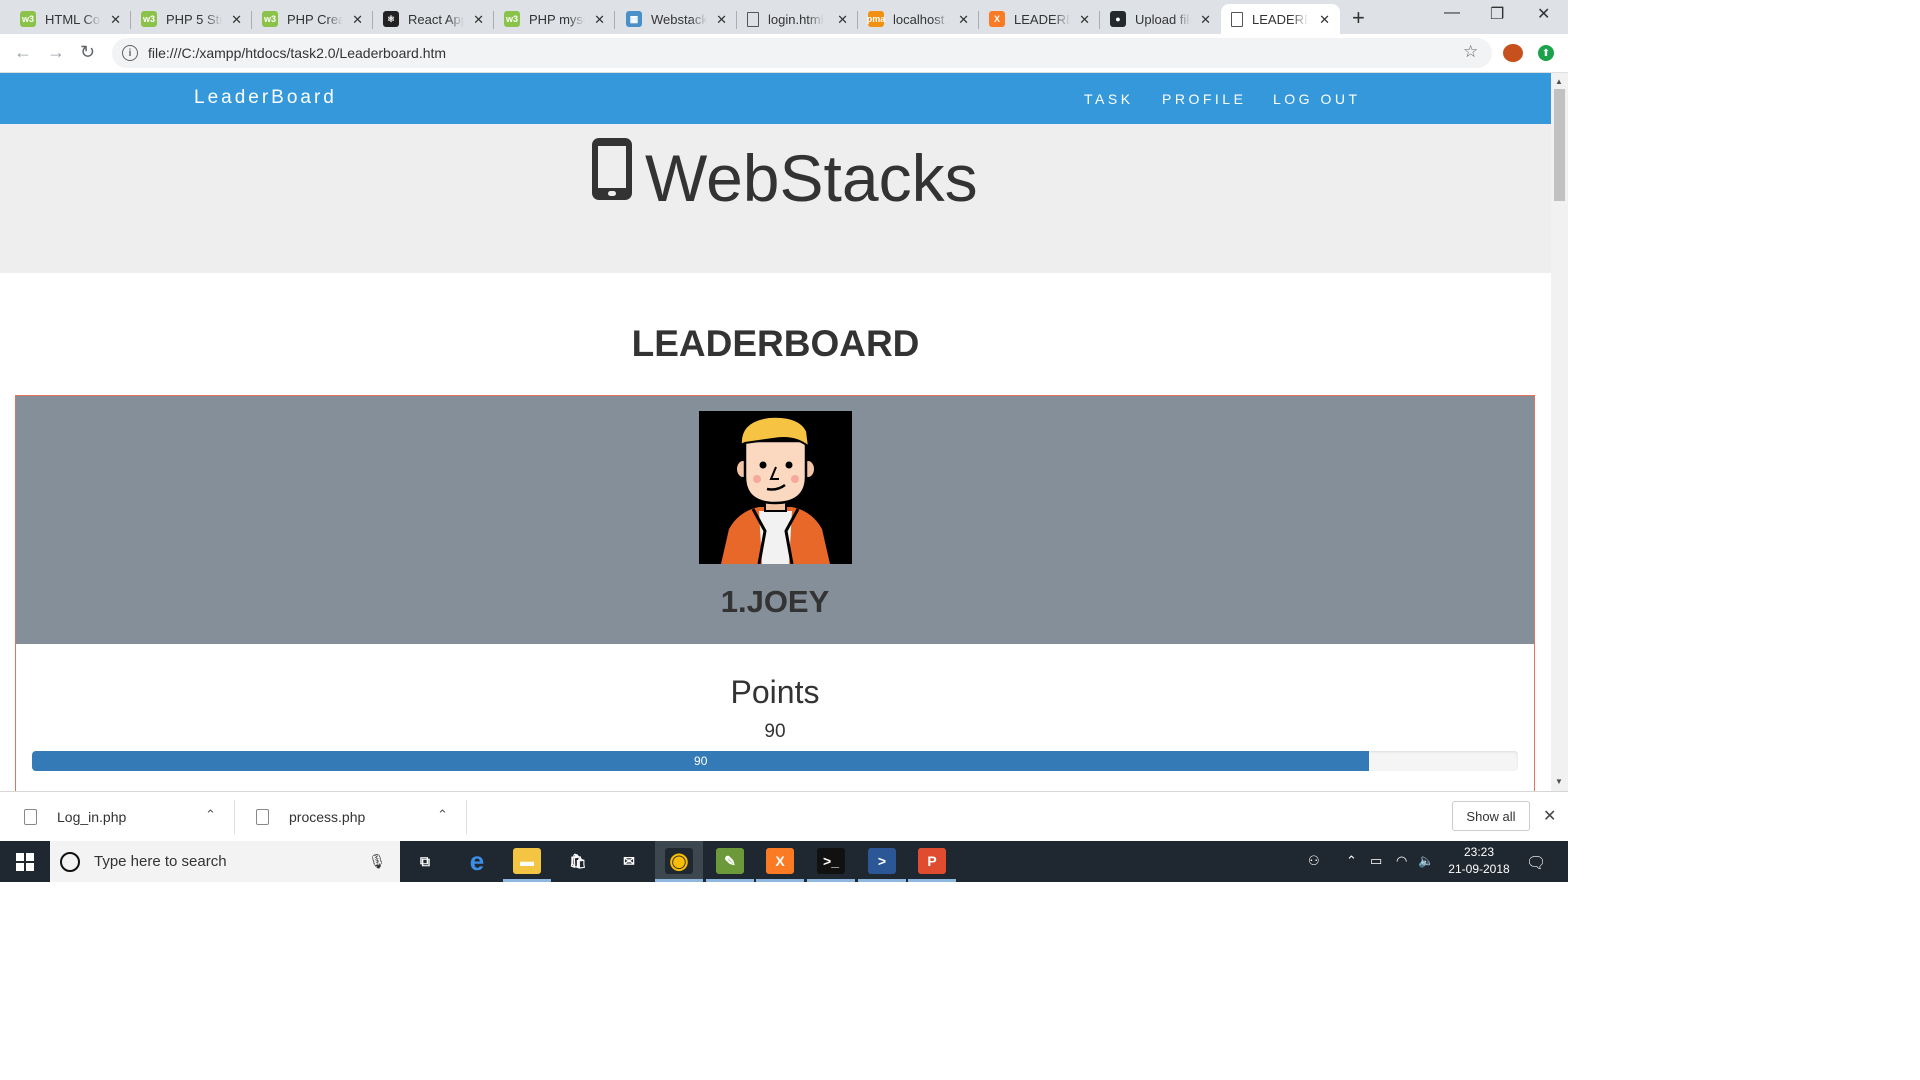  What do you see at coordinates (1280, 19) in the screenshot?
I see `browser-tab: LEADERBOARD ✕` at bounding box center [1280, 19].